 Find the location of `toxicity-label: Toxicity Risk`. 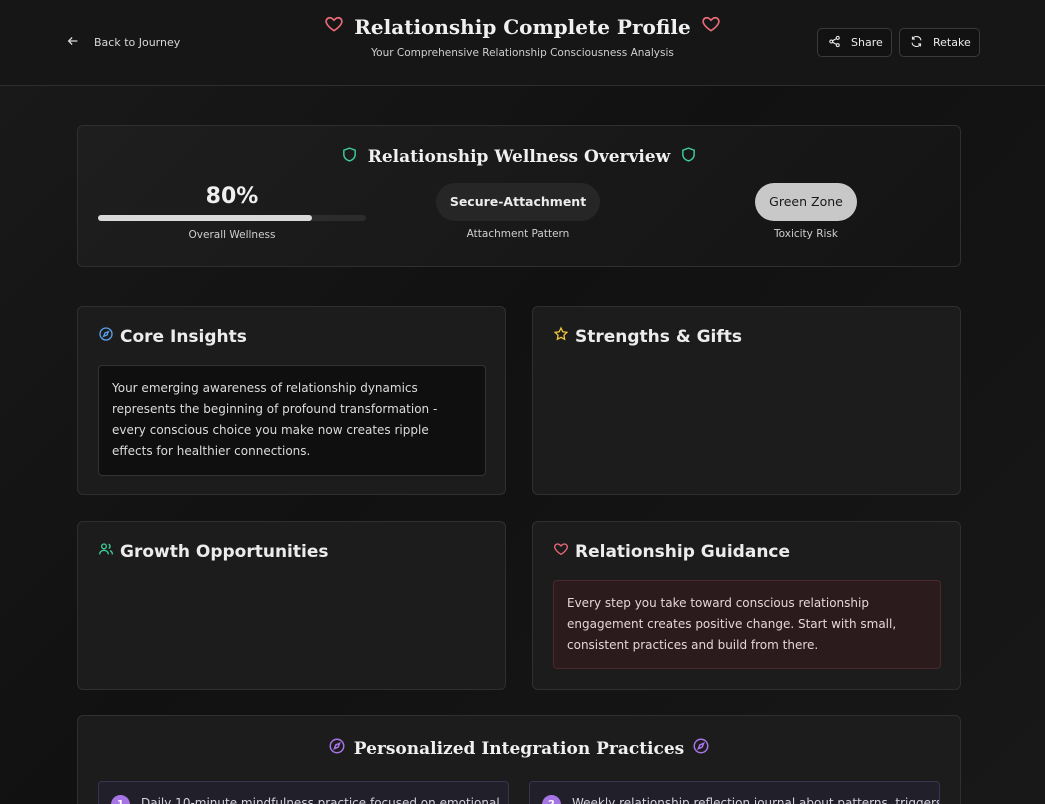

toxicity-label: Toxicity Risk is located at coordinates (806, 234).